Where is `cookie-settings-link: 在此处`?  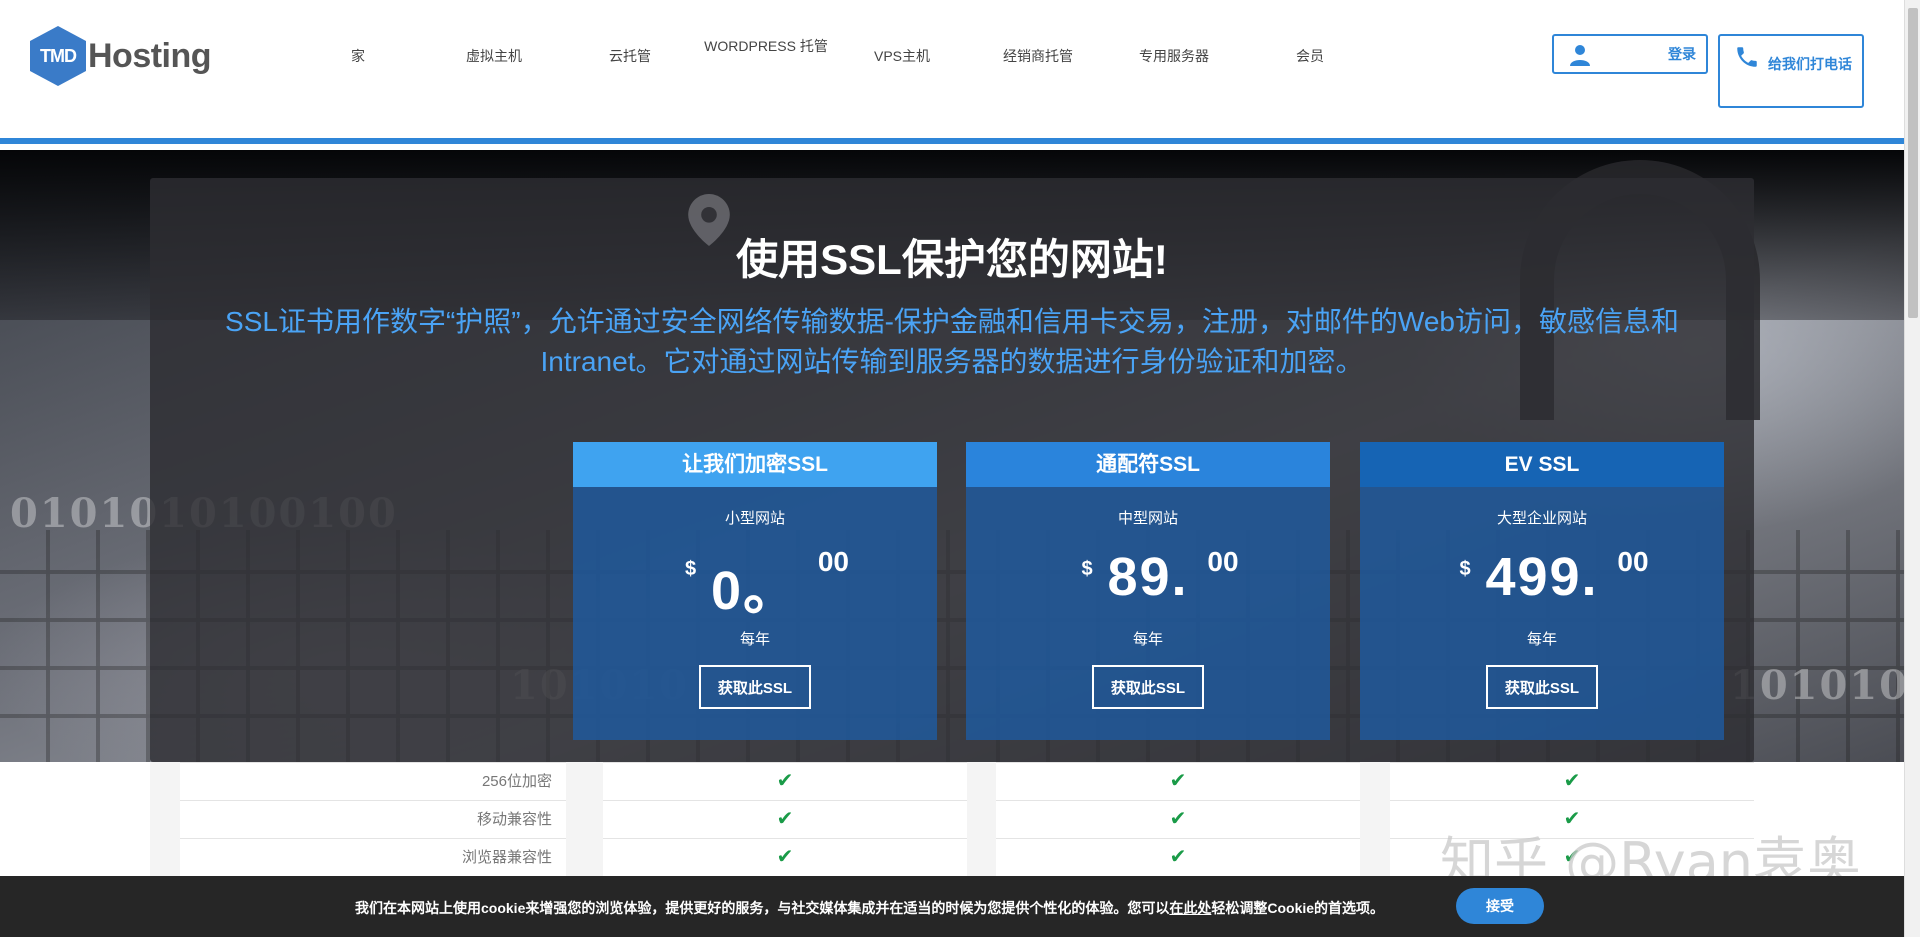
cookie-settings-link: 在此处 is located at coordinates (1190, 908).